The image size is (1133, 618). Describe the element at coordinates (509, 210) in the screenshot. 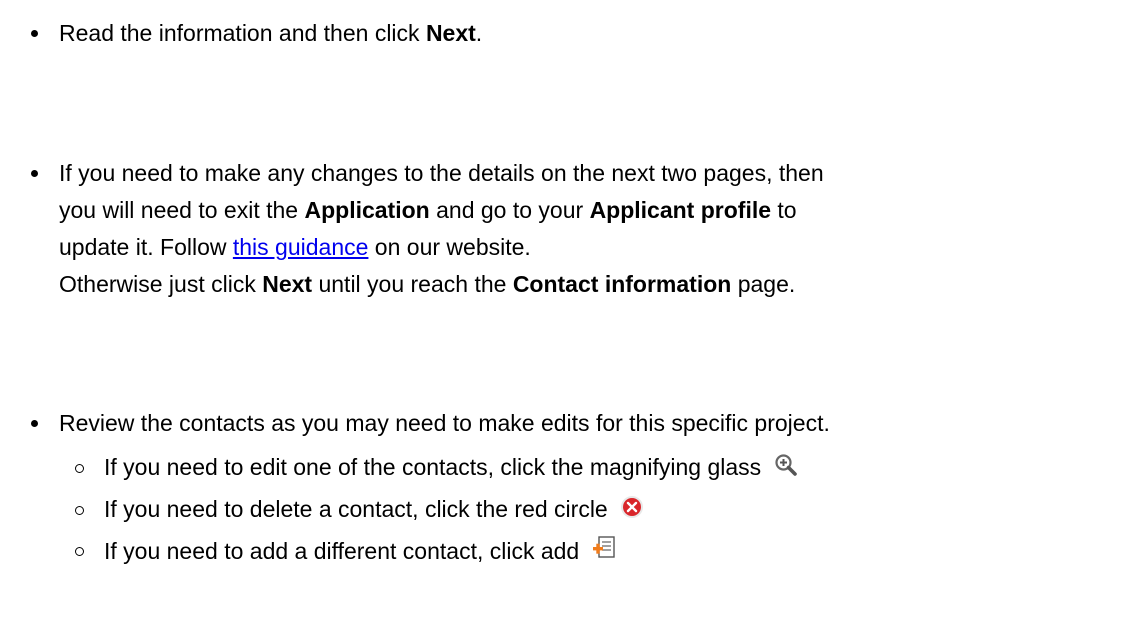

I see `text-segment: and go to your` at that location.